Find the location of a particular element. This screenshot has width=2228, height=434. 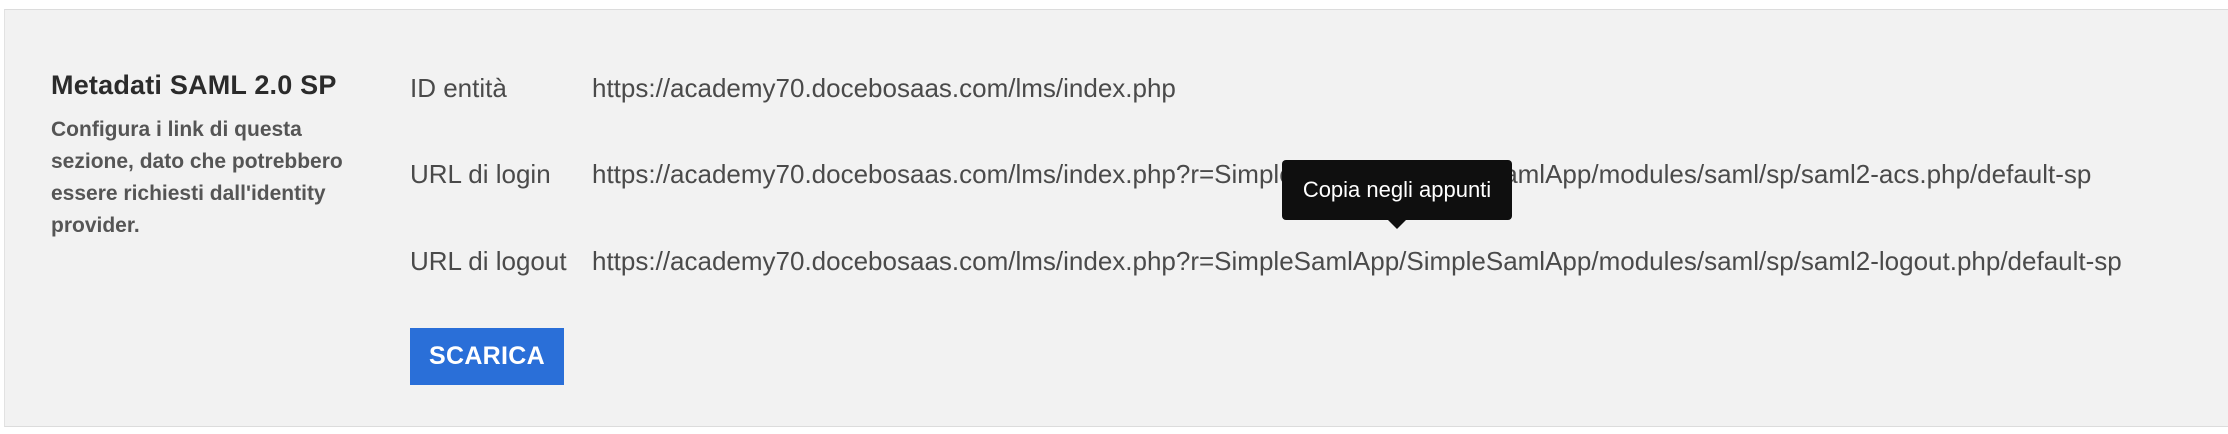

login-url-label: URL di login is located at coordinates (480, 174).